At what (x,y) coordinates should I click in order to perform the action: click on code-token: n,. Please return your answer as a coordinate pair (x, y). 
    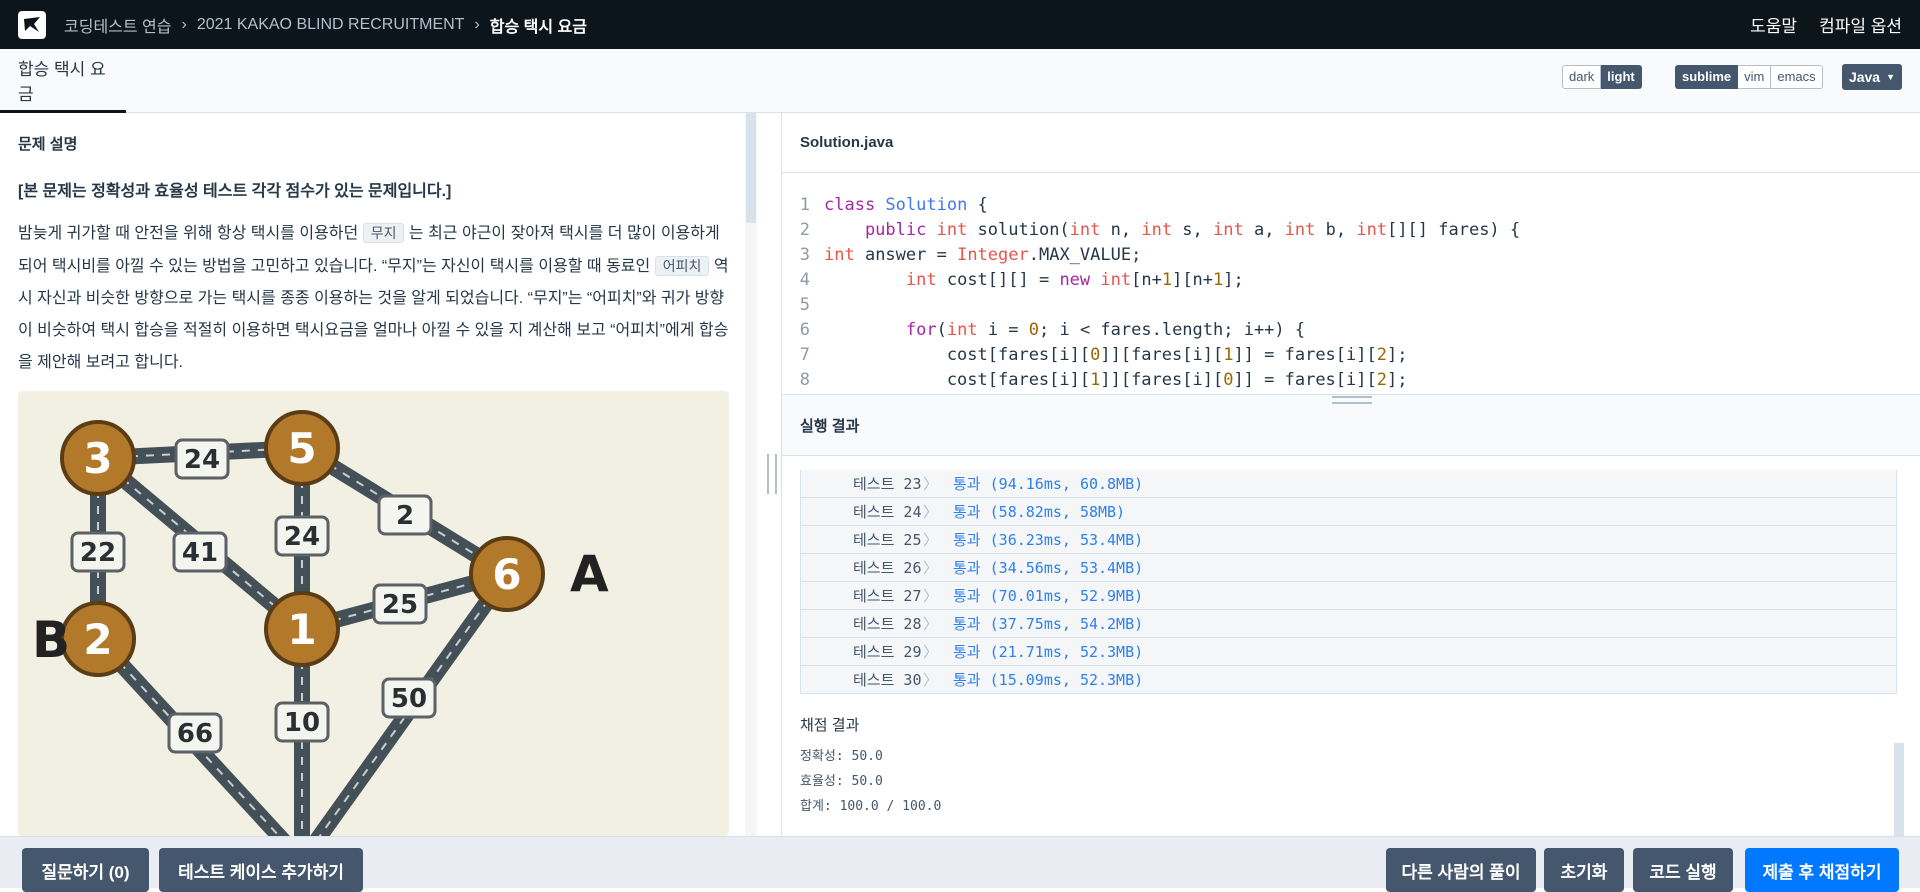
    Looking at the image, I should click on (1121, 230).